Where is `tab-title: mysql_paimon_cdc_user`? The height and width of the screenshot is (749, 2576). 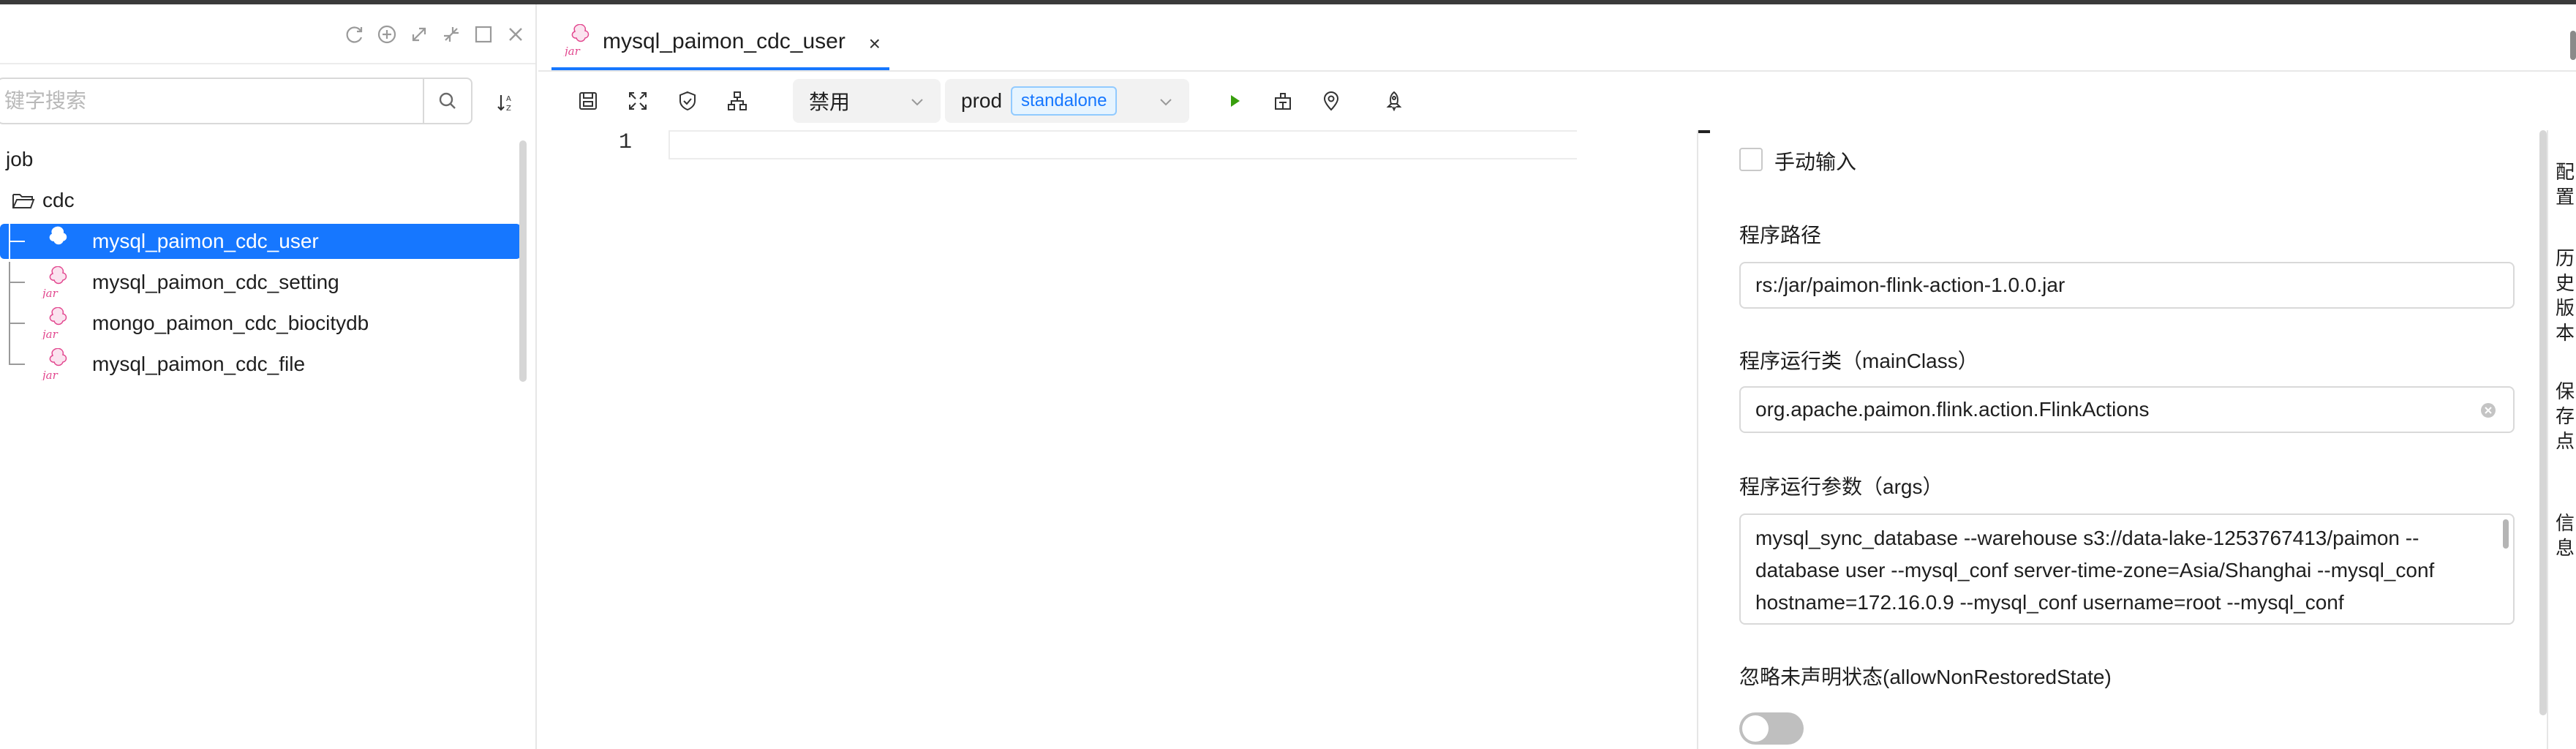
tab-title: mysql_paimon_cdc_user is located at coordinates (724, 41).